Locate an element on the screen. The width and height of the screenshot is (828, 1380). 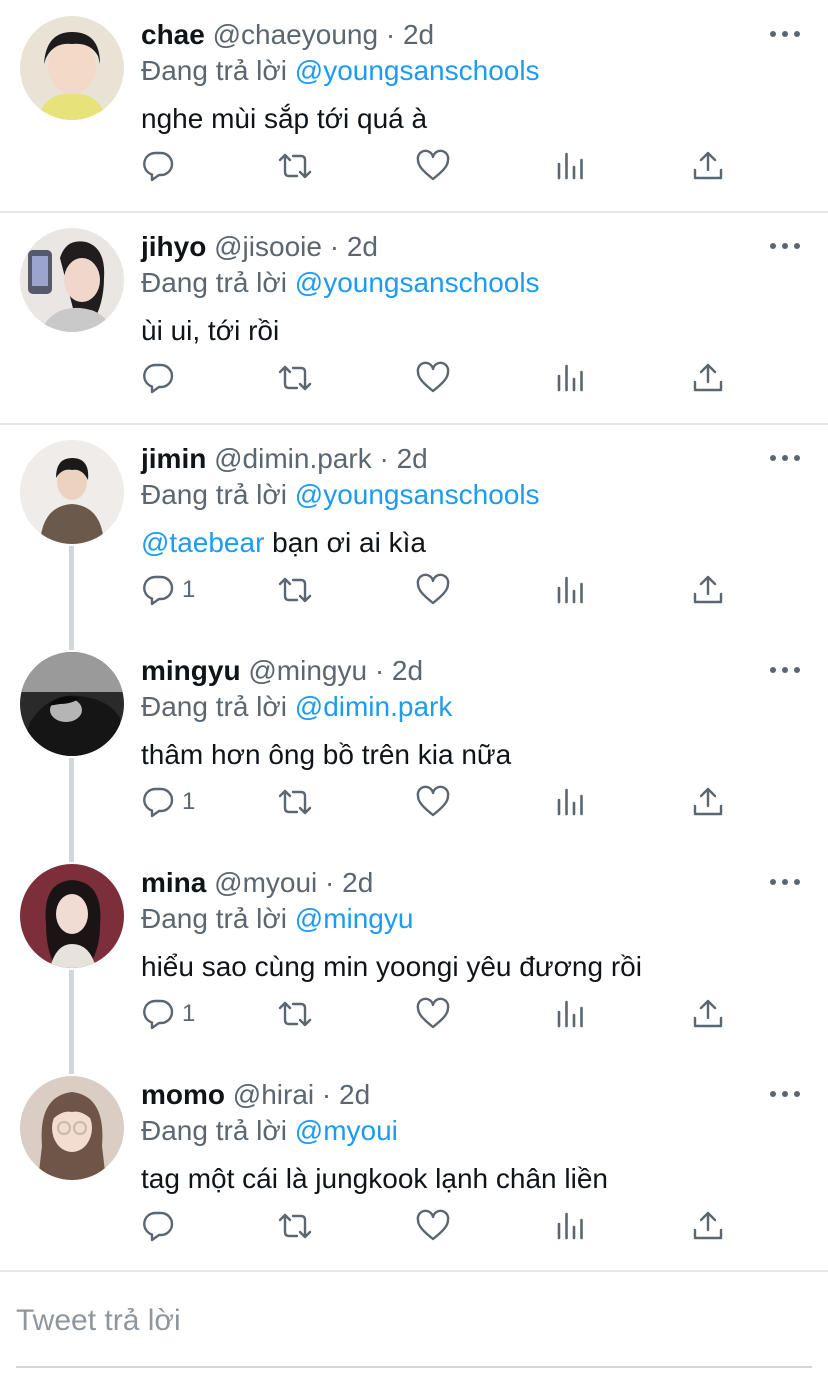
reply-icon is located at coordinates (158, 166).